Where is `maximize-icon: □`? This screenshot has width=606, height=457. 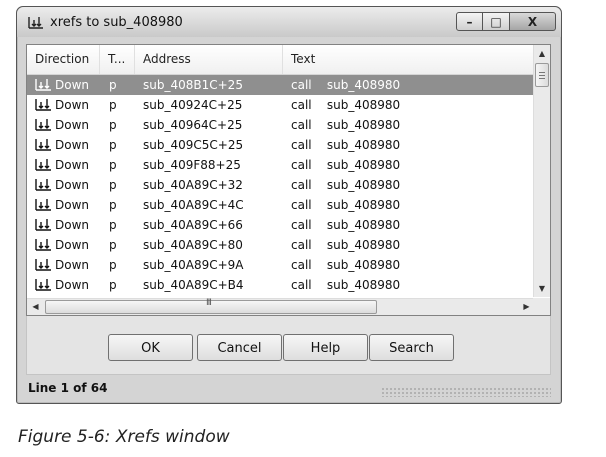 maximize-icon: □ is located at coordinates (496, 21).